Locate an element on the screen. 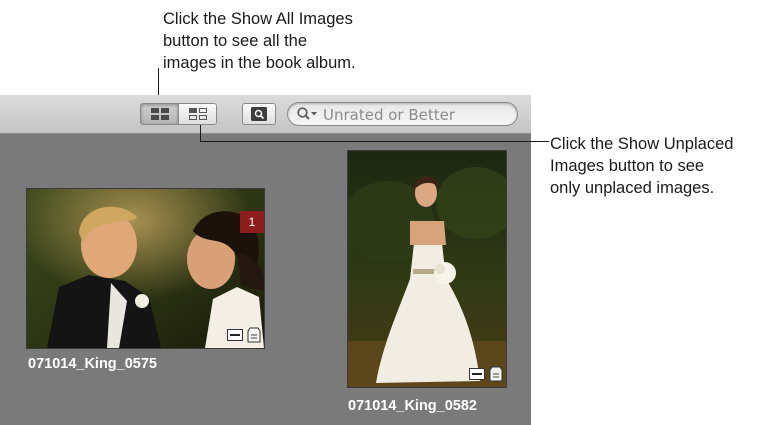 This screenshot has width=759, height=425. show-unplaced-leader-vertical is located at coordinates (200, 133).